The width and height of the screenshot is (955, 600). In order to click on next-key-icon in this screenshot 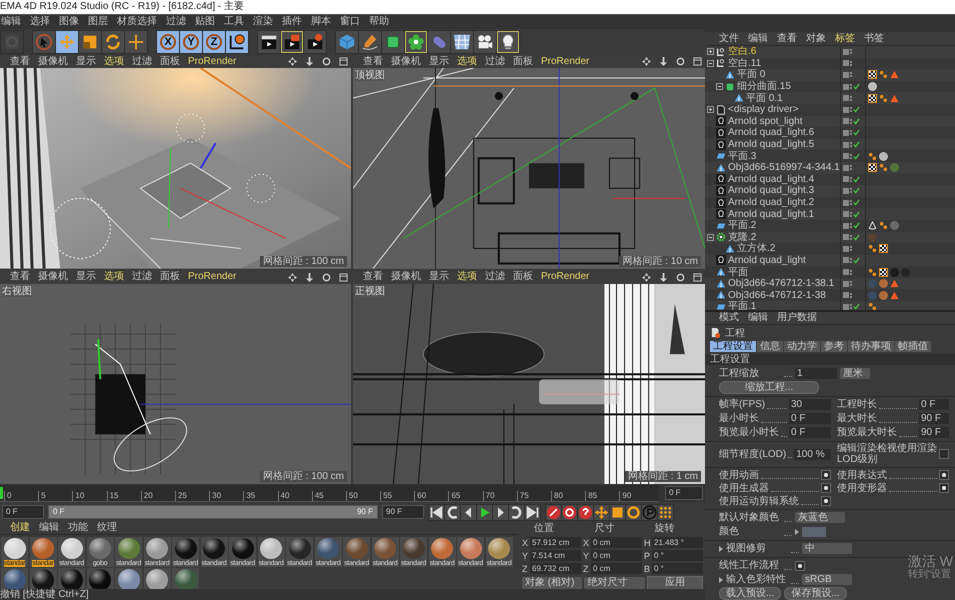, I will do `click(516, 512)`.